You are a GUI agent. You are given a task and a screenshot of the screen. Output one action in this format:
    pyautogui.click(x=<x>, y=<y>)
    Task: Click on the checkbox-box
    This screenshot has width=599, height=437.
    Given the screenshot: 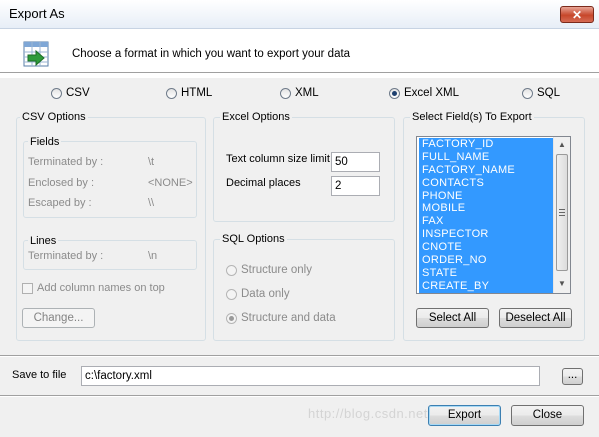 What is the action you would take?
    pyautogui.click(x=27, y=288)
    